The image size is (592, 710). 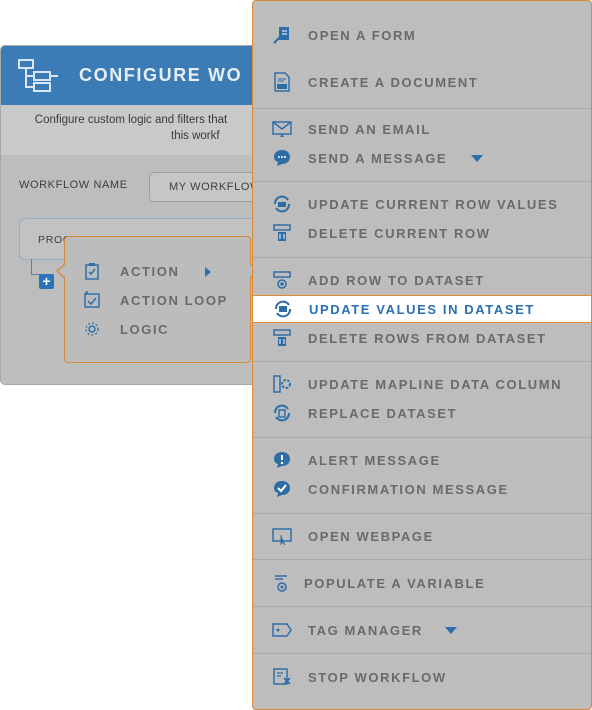 What do you see at coordinates (62, 271) in the screenshot?
I see `submenu-pointer-left-fill` at bounding box center [62, 271].